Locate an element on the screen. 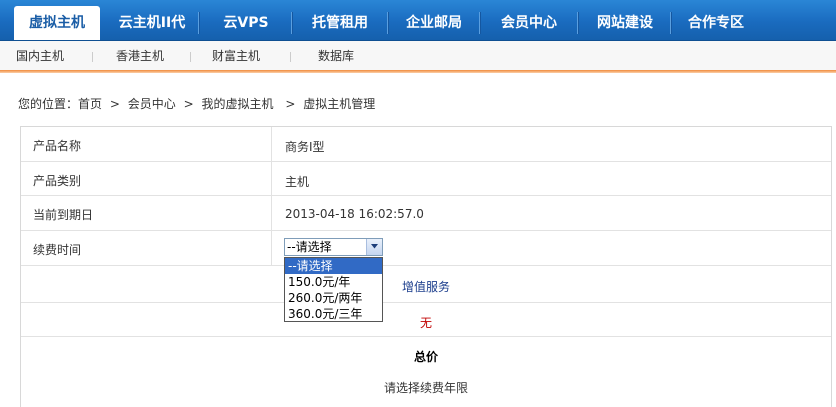 This screenshot has width=836, height=407. option-three-years: 360.0元/三年 is located at coordinates (333, 314).